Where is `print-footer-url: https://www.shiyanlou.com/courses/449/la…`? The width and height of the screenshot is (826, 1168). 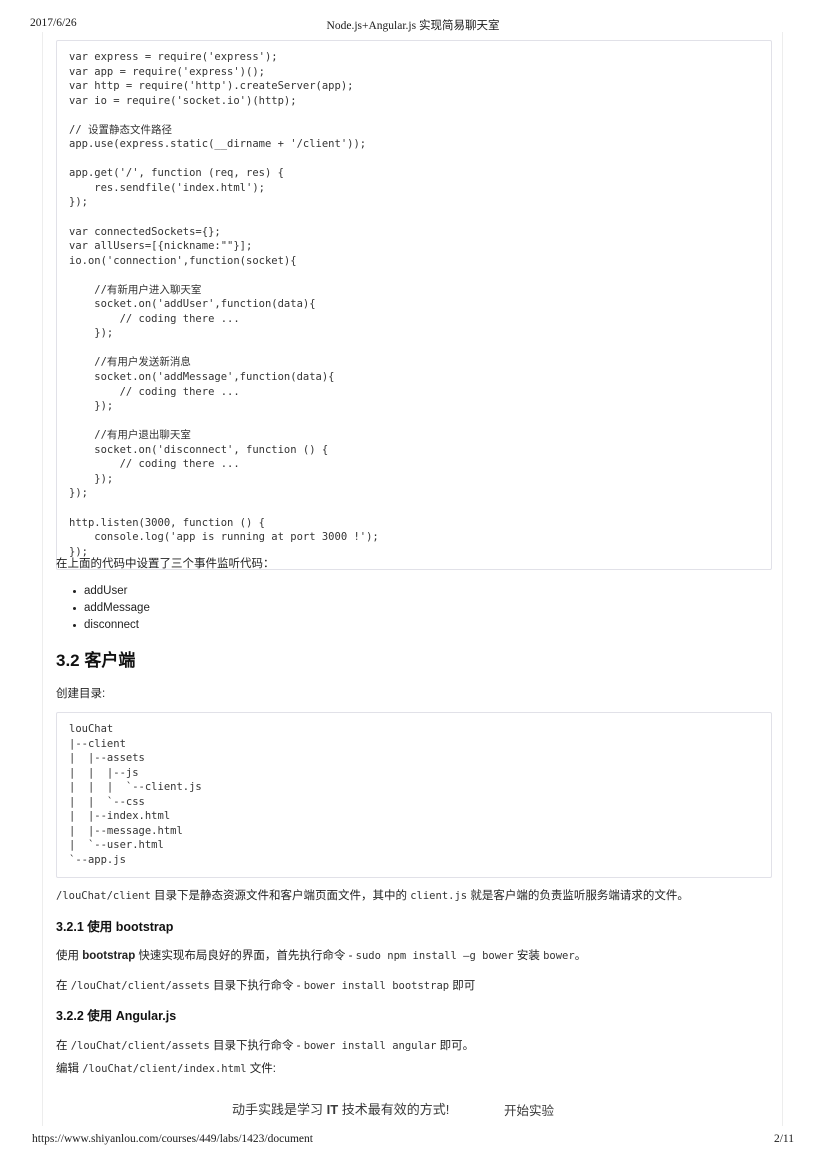
print-footer-url: https://www.shiyanlou.com/courses/449/la… is located at coordinates (172, 1139).